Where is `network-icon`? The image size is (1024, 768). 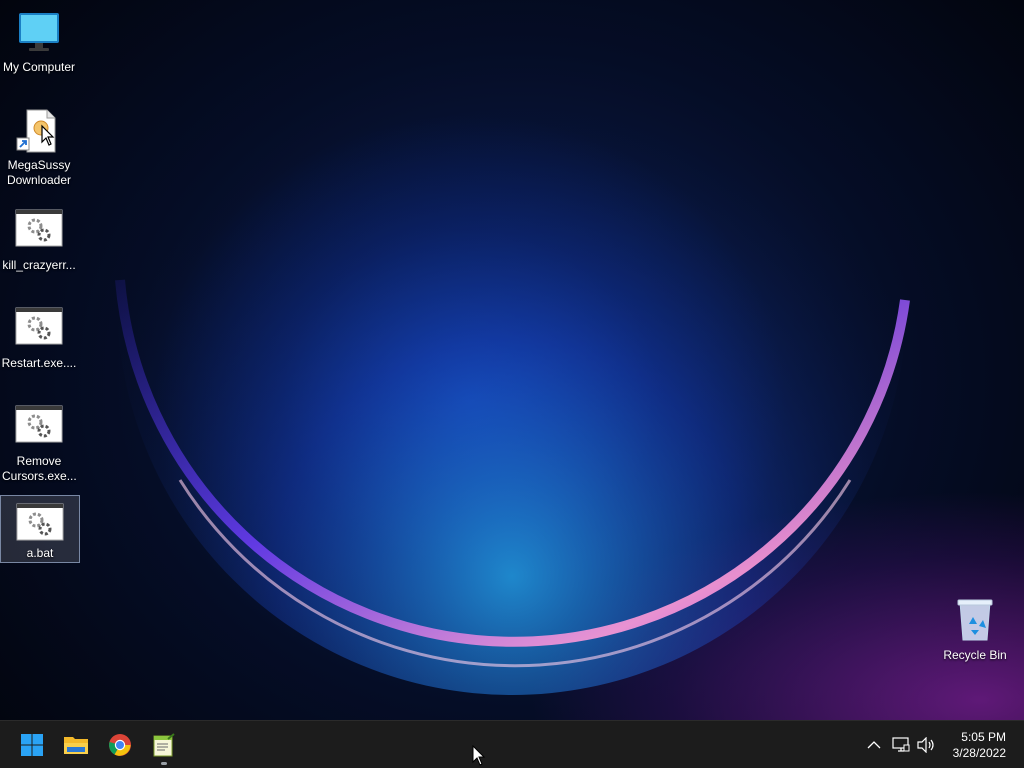 network-icon is located at coordinates (901, 744).